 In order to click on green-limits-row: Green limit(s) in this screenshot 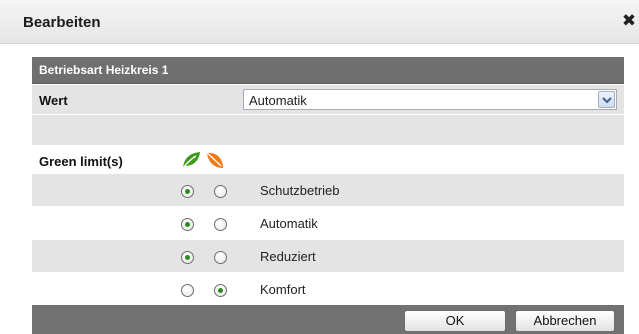, I will do `click(328, 160)`.